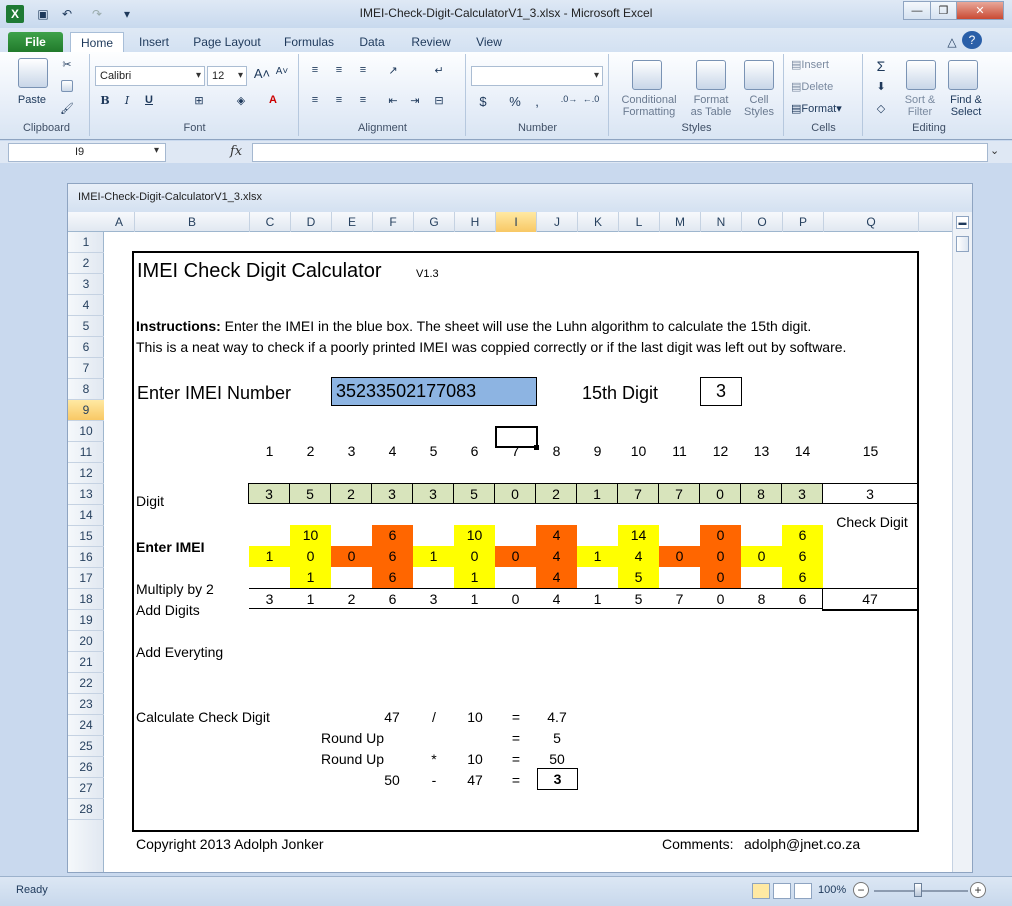 This screenshot has width=1012, height=906. What do you see at coordinates (392, 780) in the screenshot?
I see `calc-r24-a: 50` at bounding box center [392, 780].